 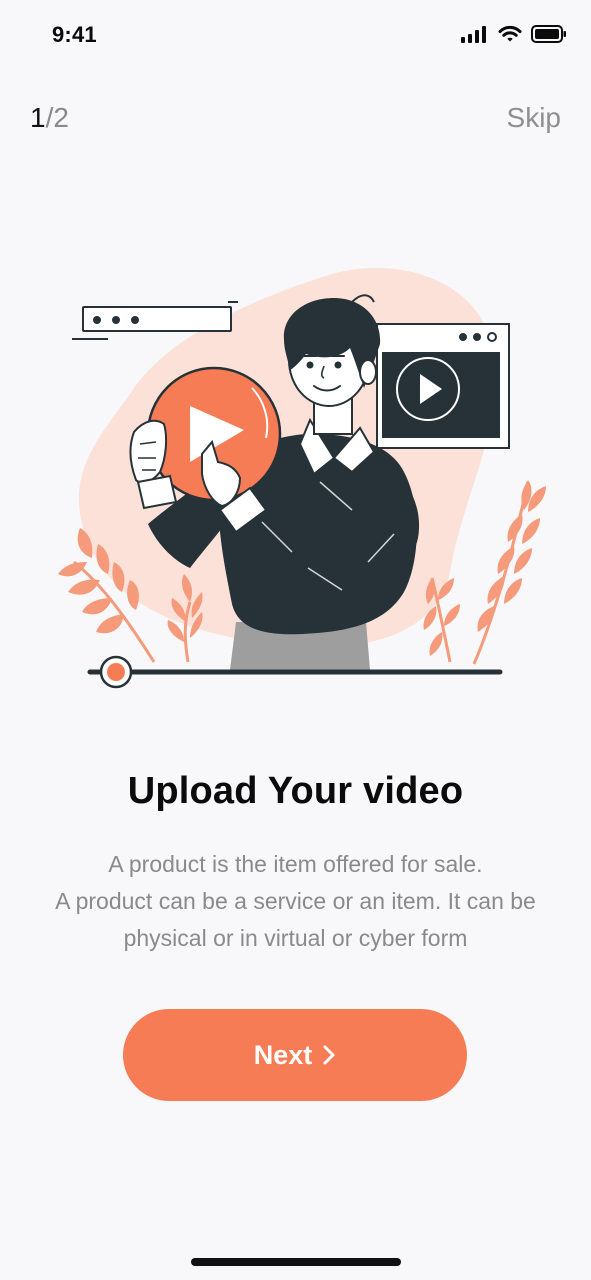 I want to click on status-icons, so click(x=514, y=36).